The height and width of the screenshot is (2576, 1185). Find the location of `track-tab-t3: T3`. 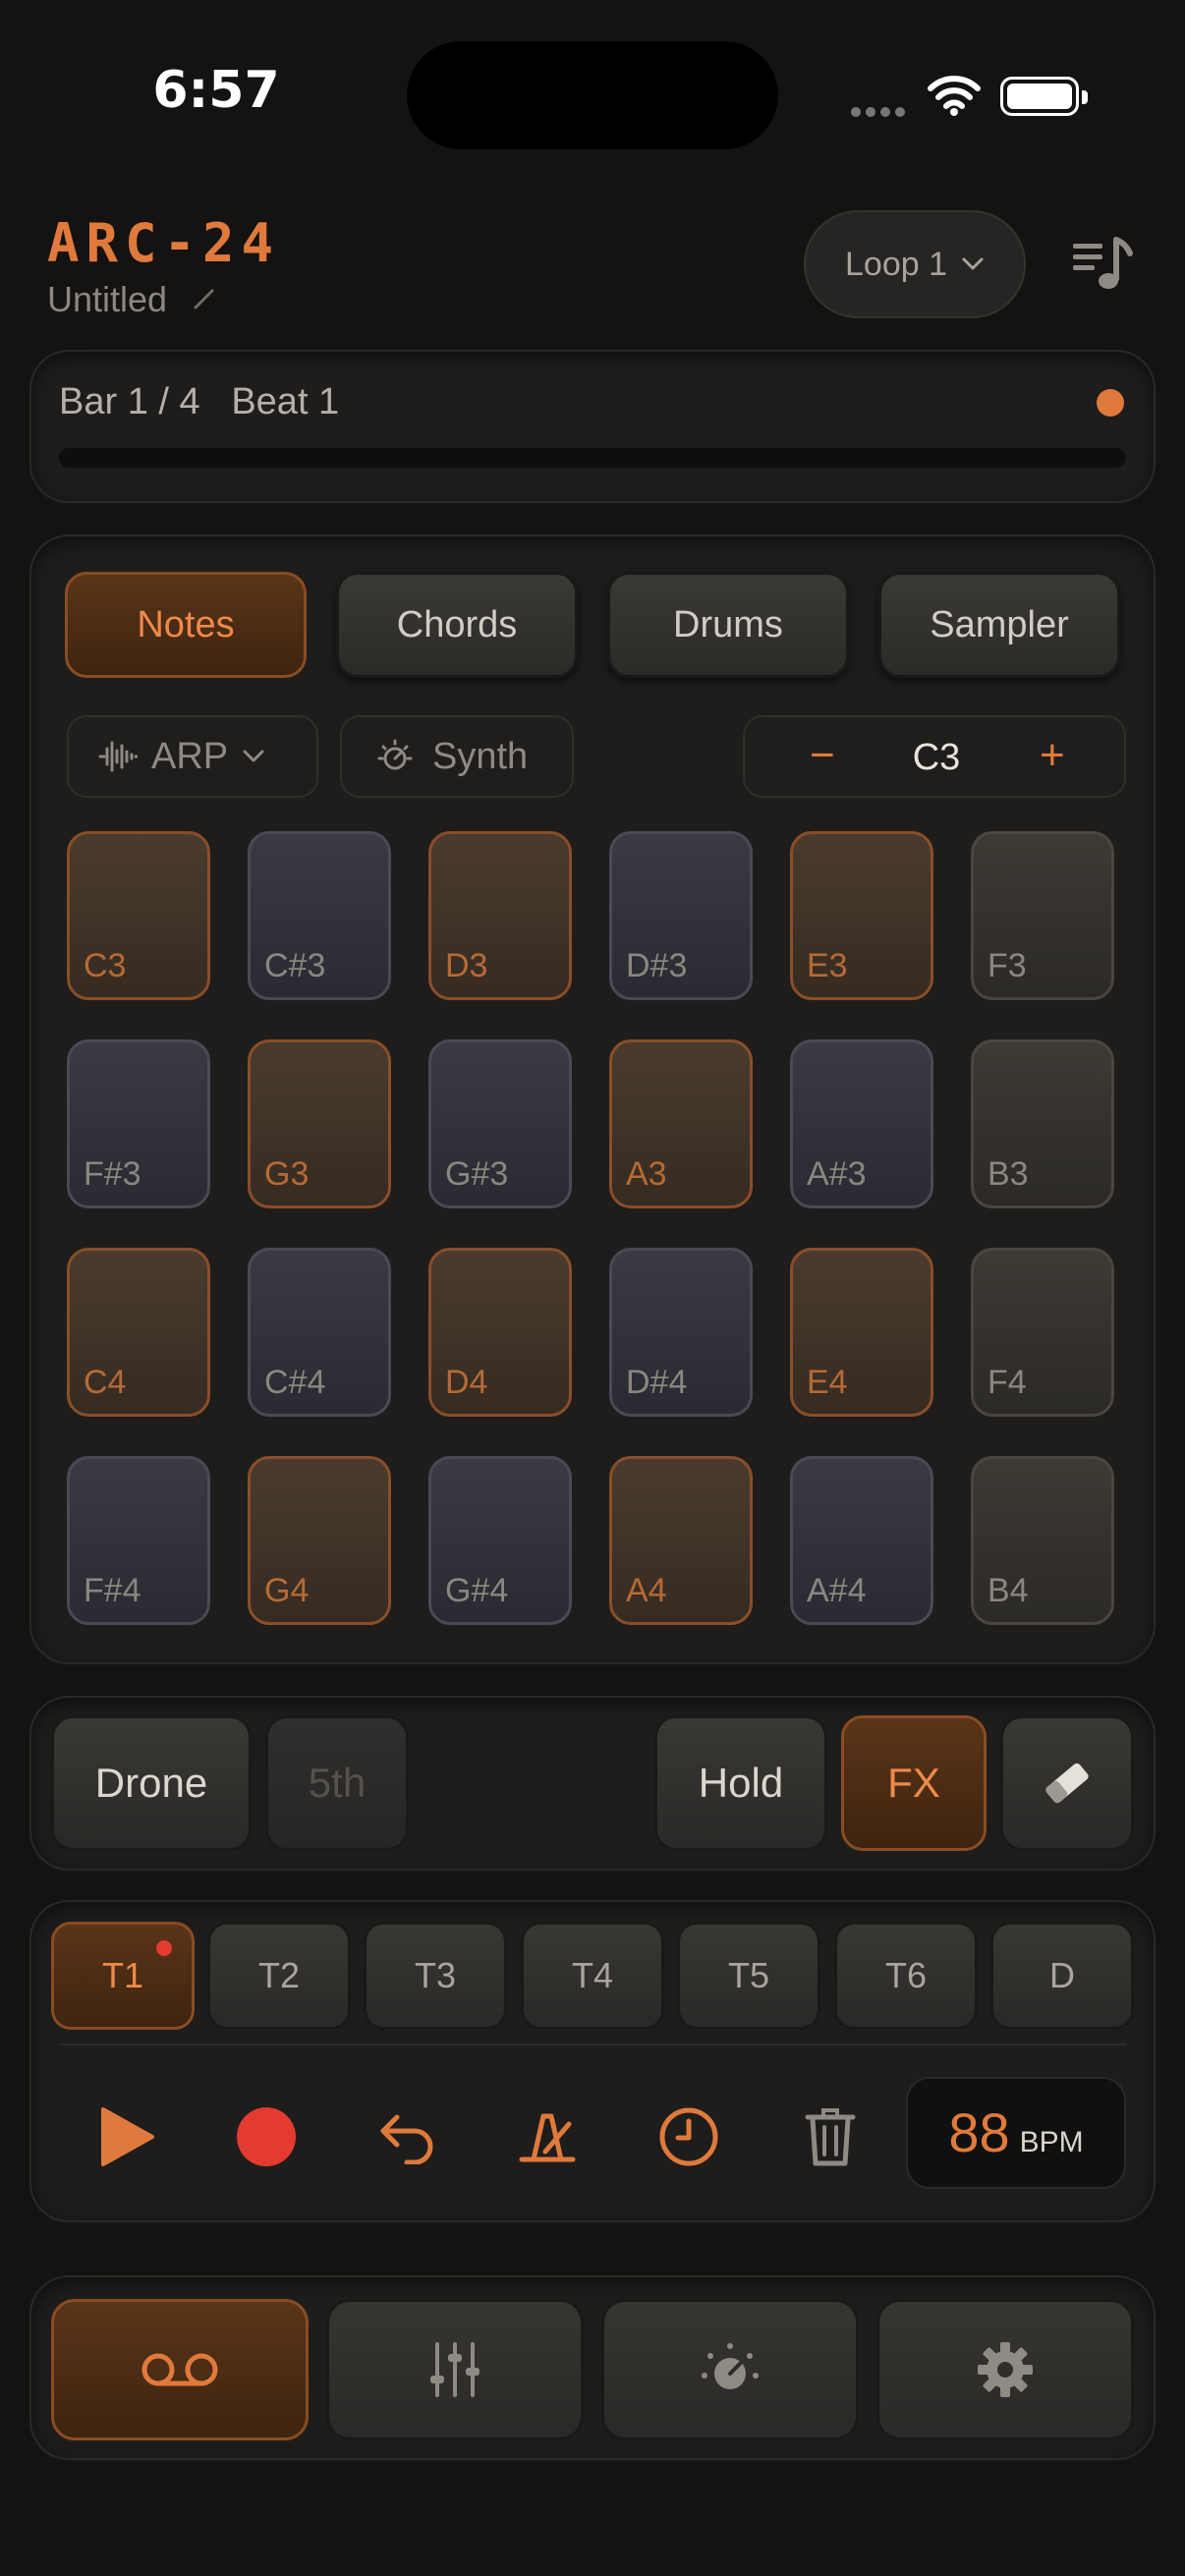

track-tab-t3: T3 is located at coordinates (436, 1976).